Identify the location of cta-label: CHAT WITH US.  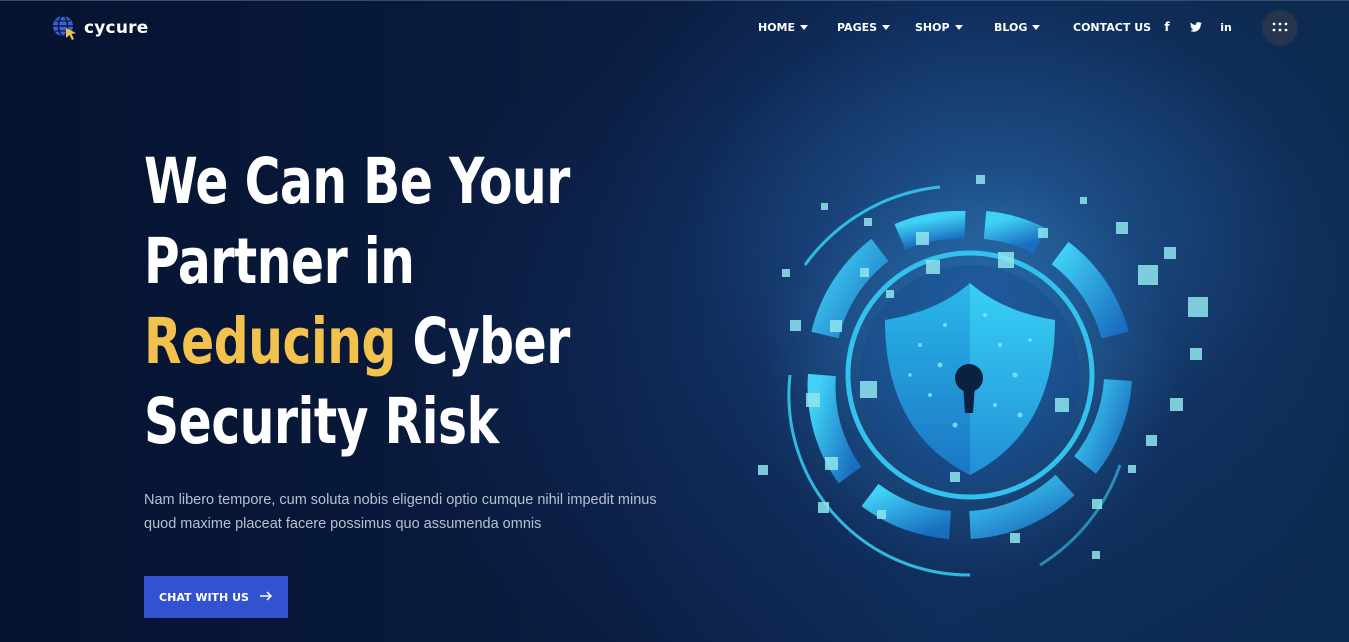
(204, 597).